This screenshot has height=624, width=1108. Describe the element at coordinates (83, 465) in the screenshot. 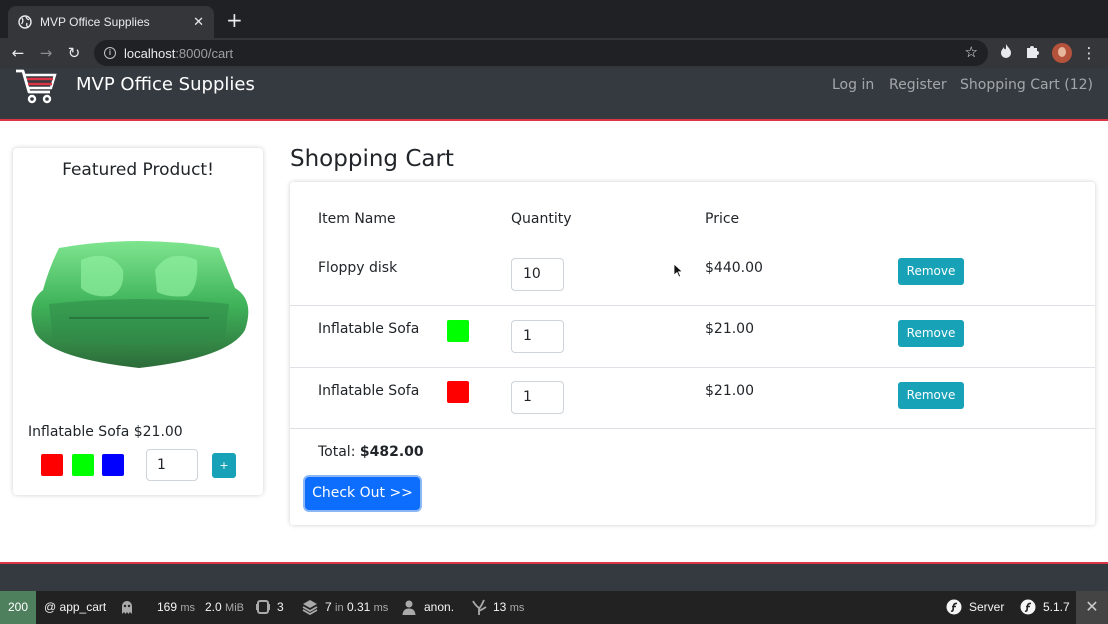

I see `swatch-green` at that location.